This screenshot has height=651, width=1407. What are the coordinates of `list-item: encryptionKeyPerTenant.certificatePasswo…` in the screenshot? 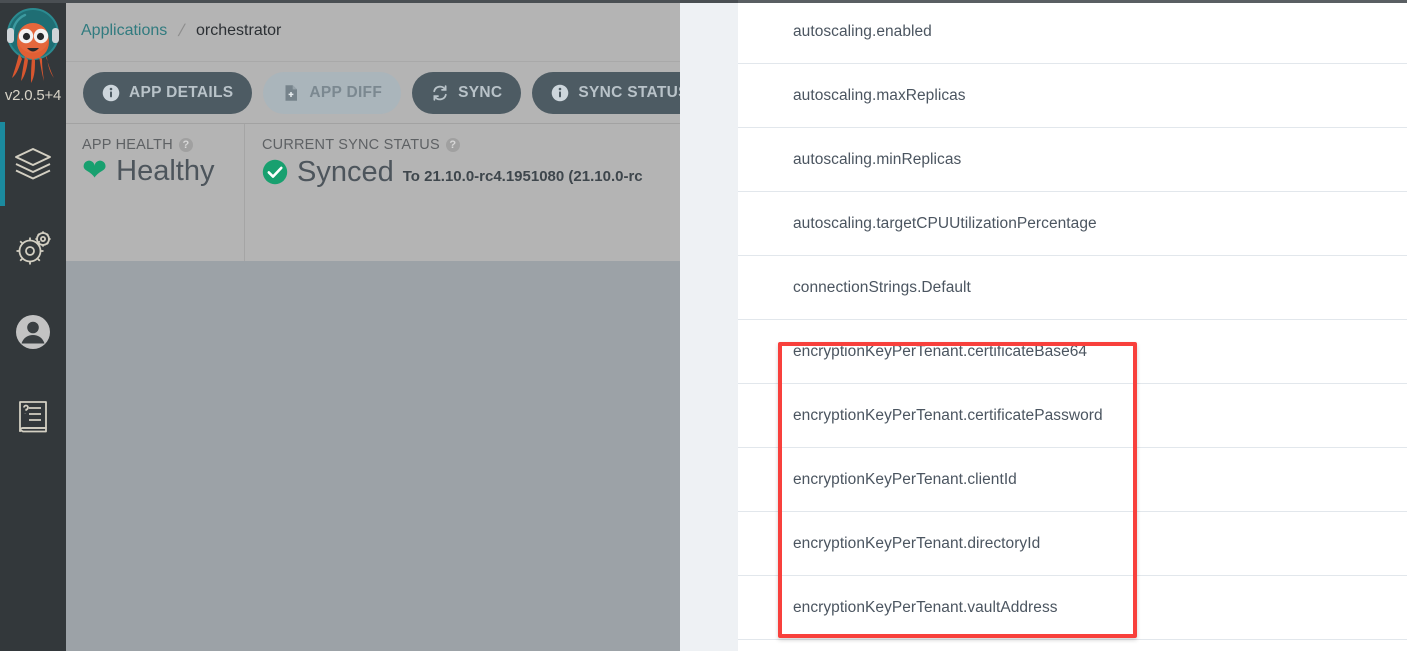 It's located at (1072, 416).